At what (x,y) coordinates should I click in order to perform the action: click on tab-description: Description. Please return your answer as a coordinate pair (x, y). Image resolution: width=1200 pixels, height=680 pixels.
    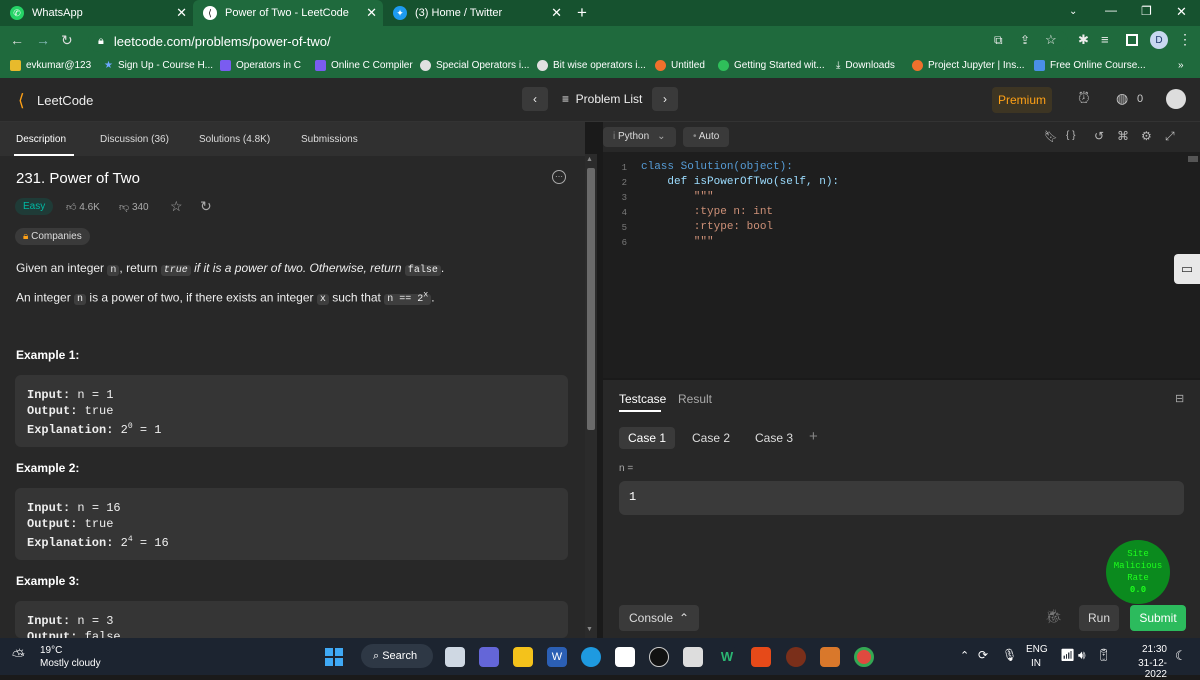
    Looking at the image, I should click on (41, 139).